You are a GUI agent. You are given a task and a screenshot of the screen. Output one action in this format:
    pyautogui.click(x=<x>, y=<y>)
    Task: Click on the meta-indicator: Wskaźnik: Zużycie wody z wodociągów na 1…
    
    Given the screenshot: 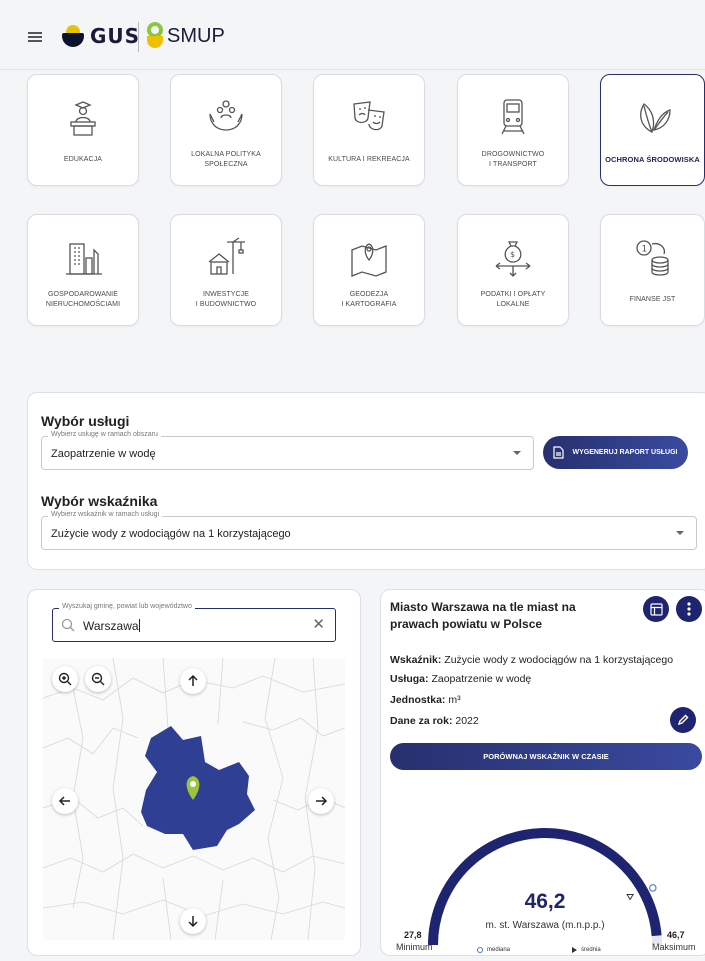 What is the action you would take?
    pyautogui.click(x=532, y=660)
    